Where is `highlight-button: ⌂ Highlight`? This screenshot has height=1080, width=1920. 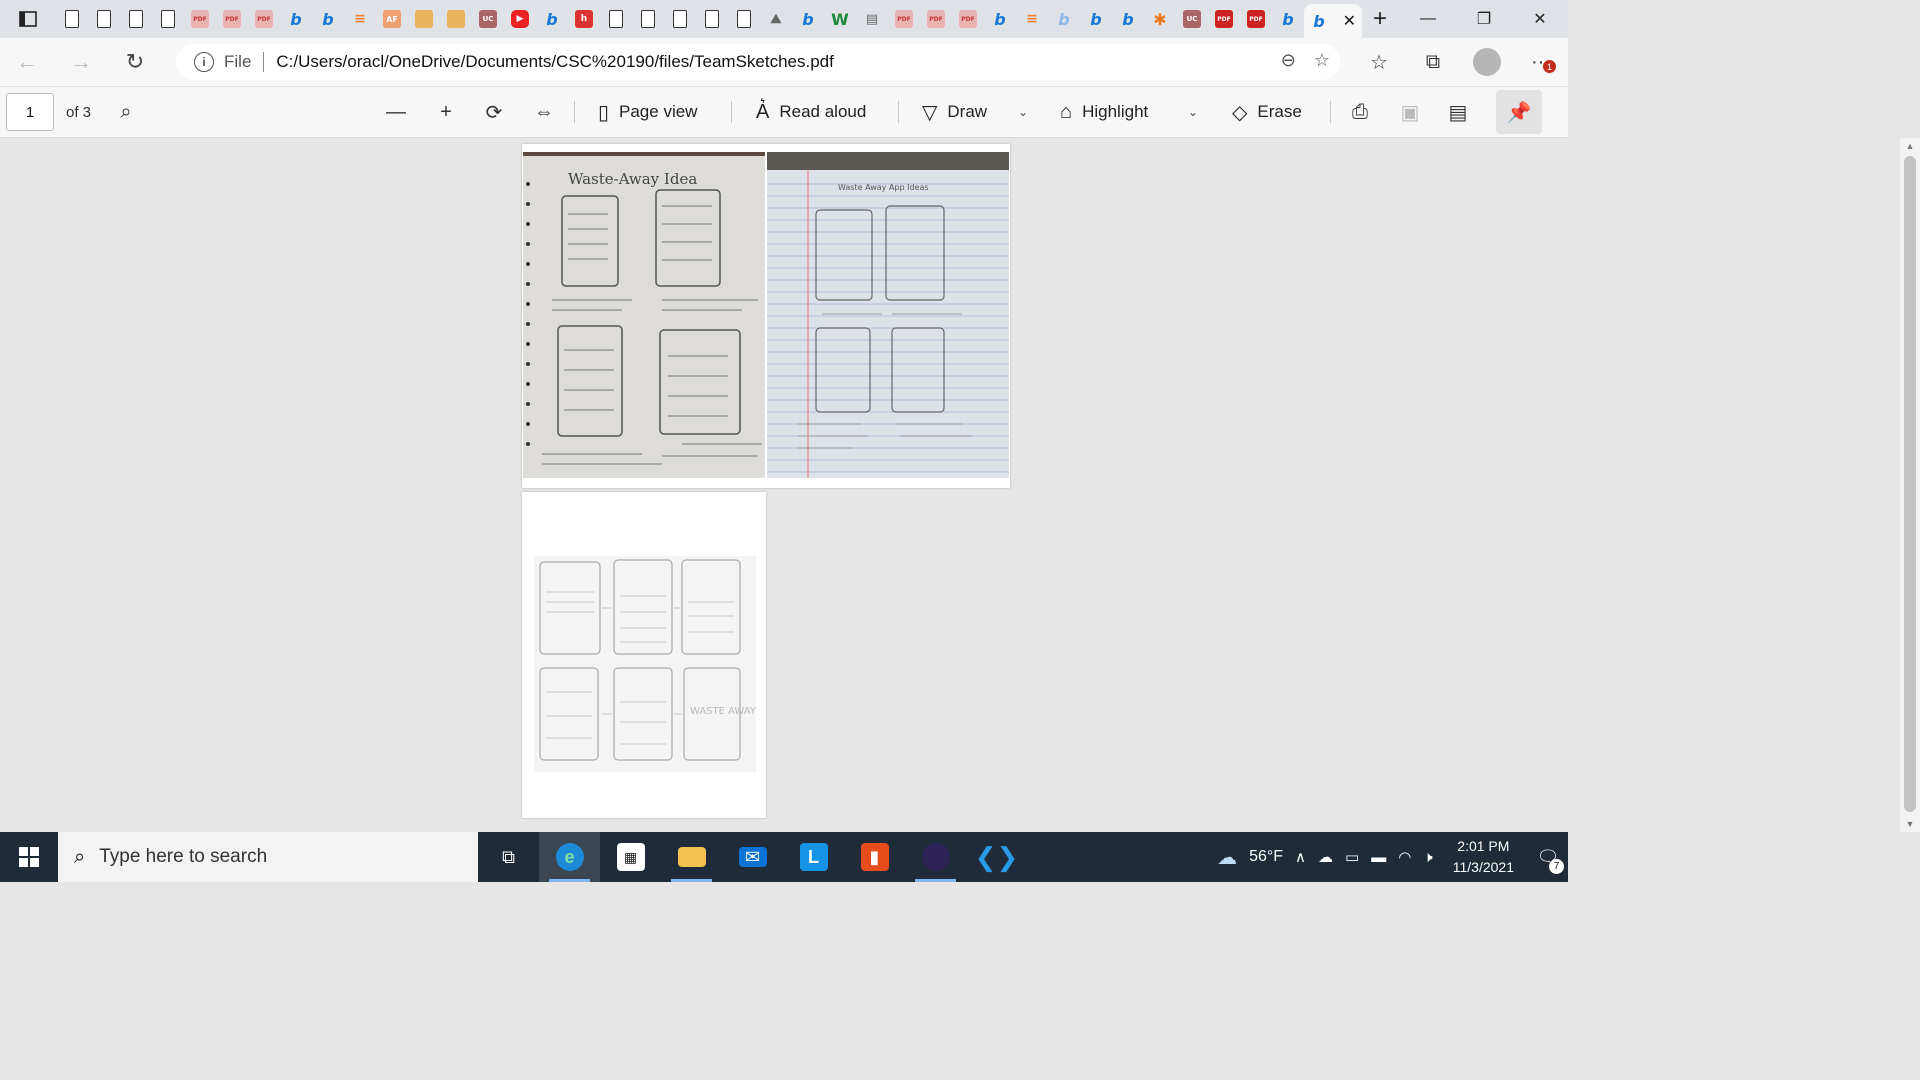 highlight-button: ⌂ Highlight is located at coordinates (1104, 112).